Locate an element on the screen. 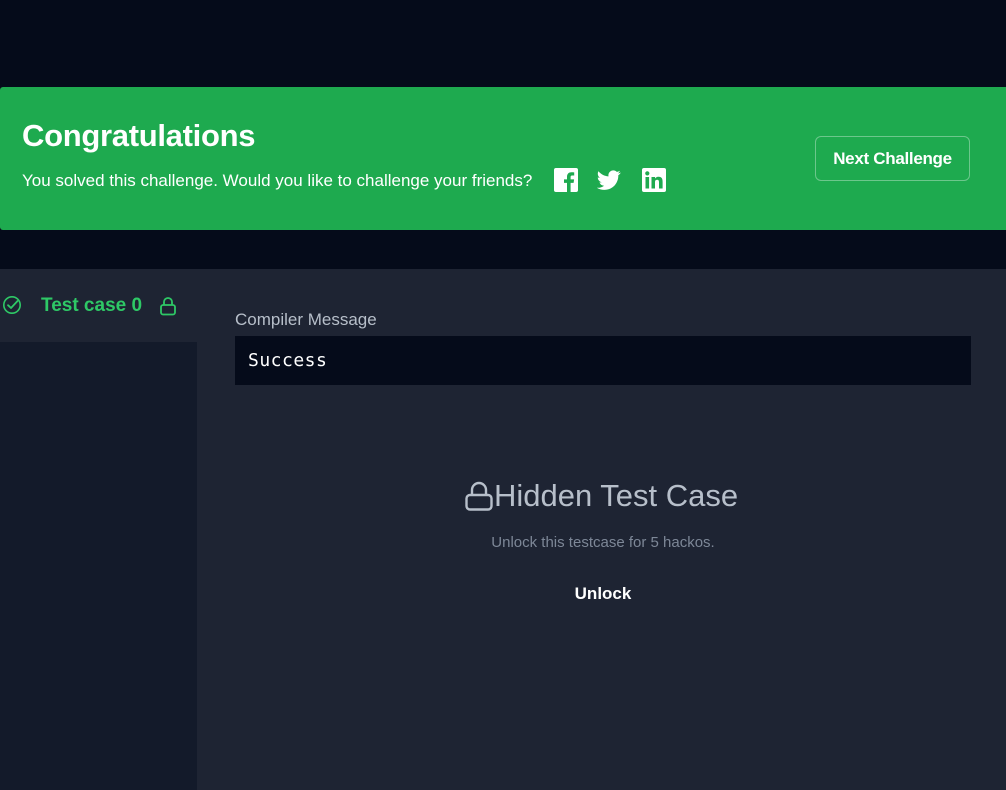 This screenshot has width=1006, height=790. compiler-message-label: Compiler Message is located at coordinates (306, 319).